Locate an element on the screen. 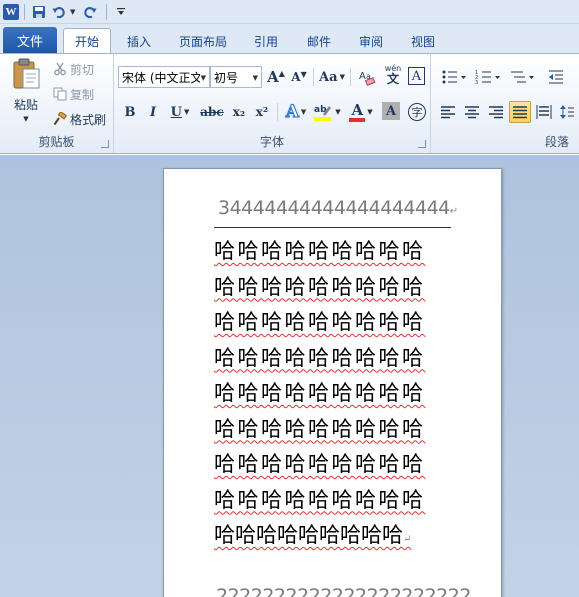 The width and height of the screenshot is (579, 597). align-right-button is located at coordinates (496, 112).